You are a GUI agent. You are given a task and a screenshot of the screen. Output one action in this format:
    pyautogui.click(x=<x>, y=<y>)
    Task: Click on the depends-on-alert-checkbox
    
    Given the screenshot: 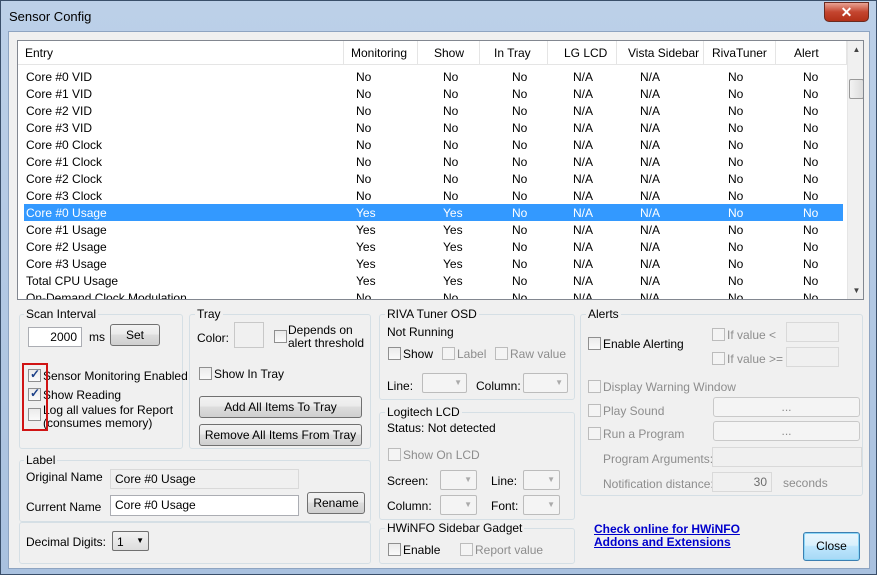 What is the action you would take?
    pyautogui.click(x=280, y=336)
    